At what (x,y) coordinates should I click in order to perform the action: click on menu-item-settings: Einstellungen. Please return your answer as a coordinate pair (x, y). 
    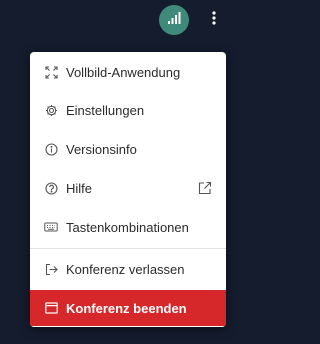
    Looking at the image, I should click on (128, 110).